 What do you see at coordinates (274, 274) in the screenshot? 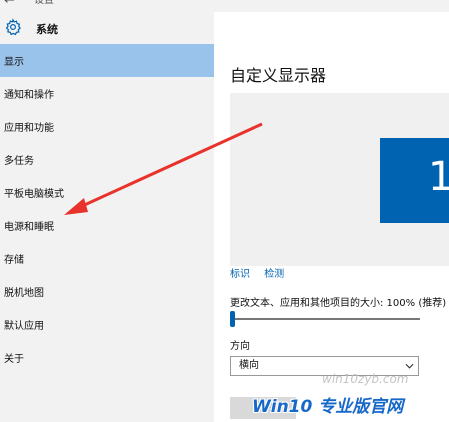
I see `detect-link: 检测` at bounding box center [274, 274].